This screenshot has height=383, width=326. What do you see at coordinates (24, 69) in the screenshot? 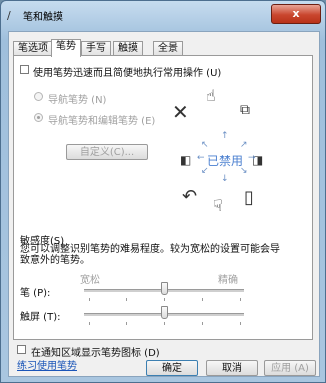
I see `flicks-checkbox` at bounding box center [24, 69].